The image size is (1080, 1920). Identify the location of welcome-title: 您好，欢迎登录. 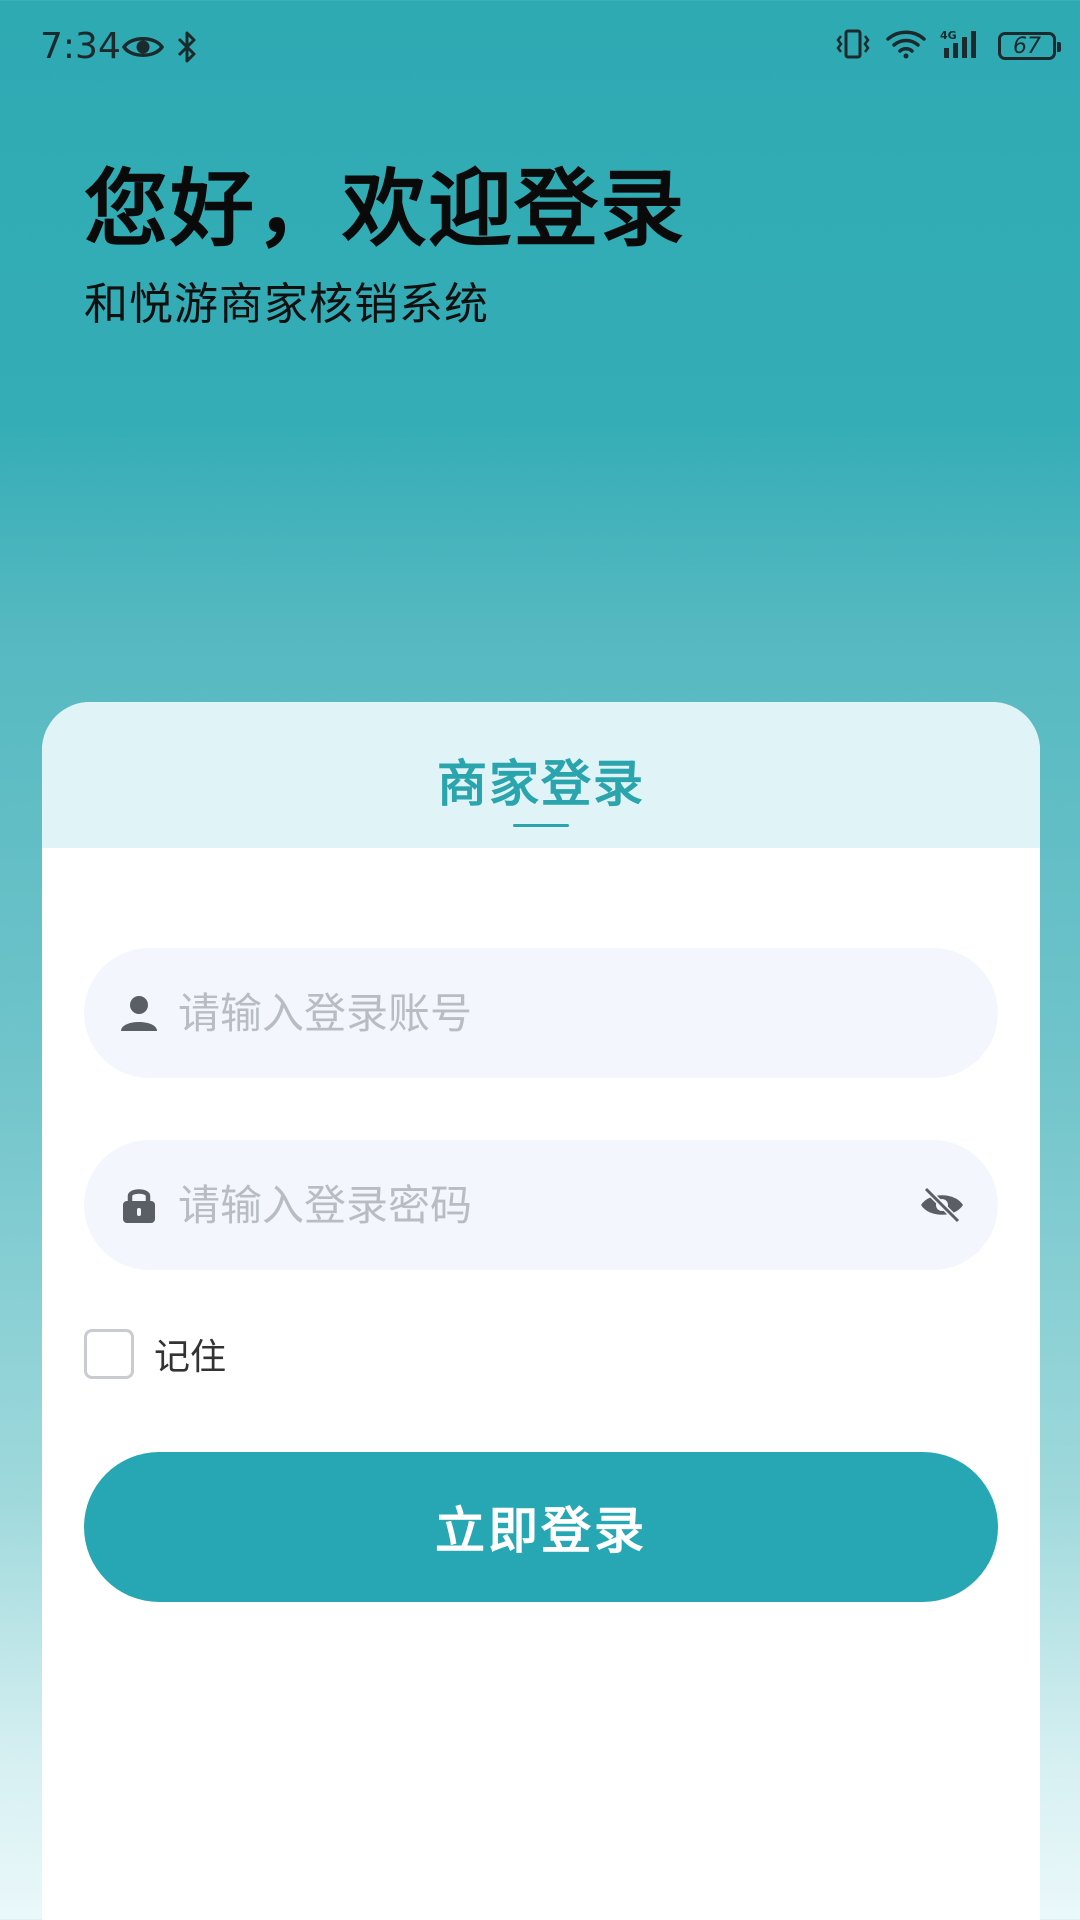
(385, 209).